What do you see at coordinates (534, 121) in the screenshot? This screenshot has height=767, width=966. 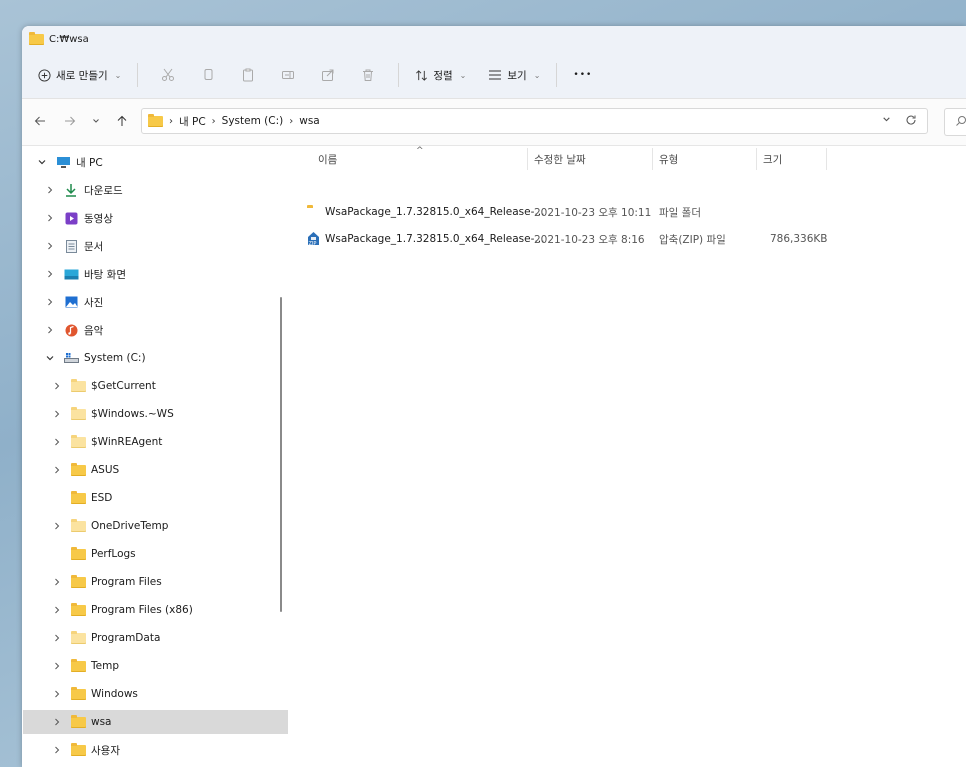 I see `address-bar: › 내 PC › System (C:) › wsa` at bounding box center [534, 121].